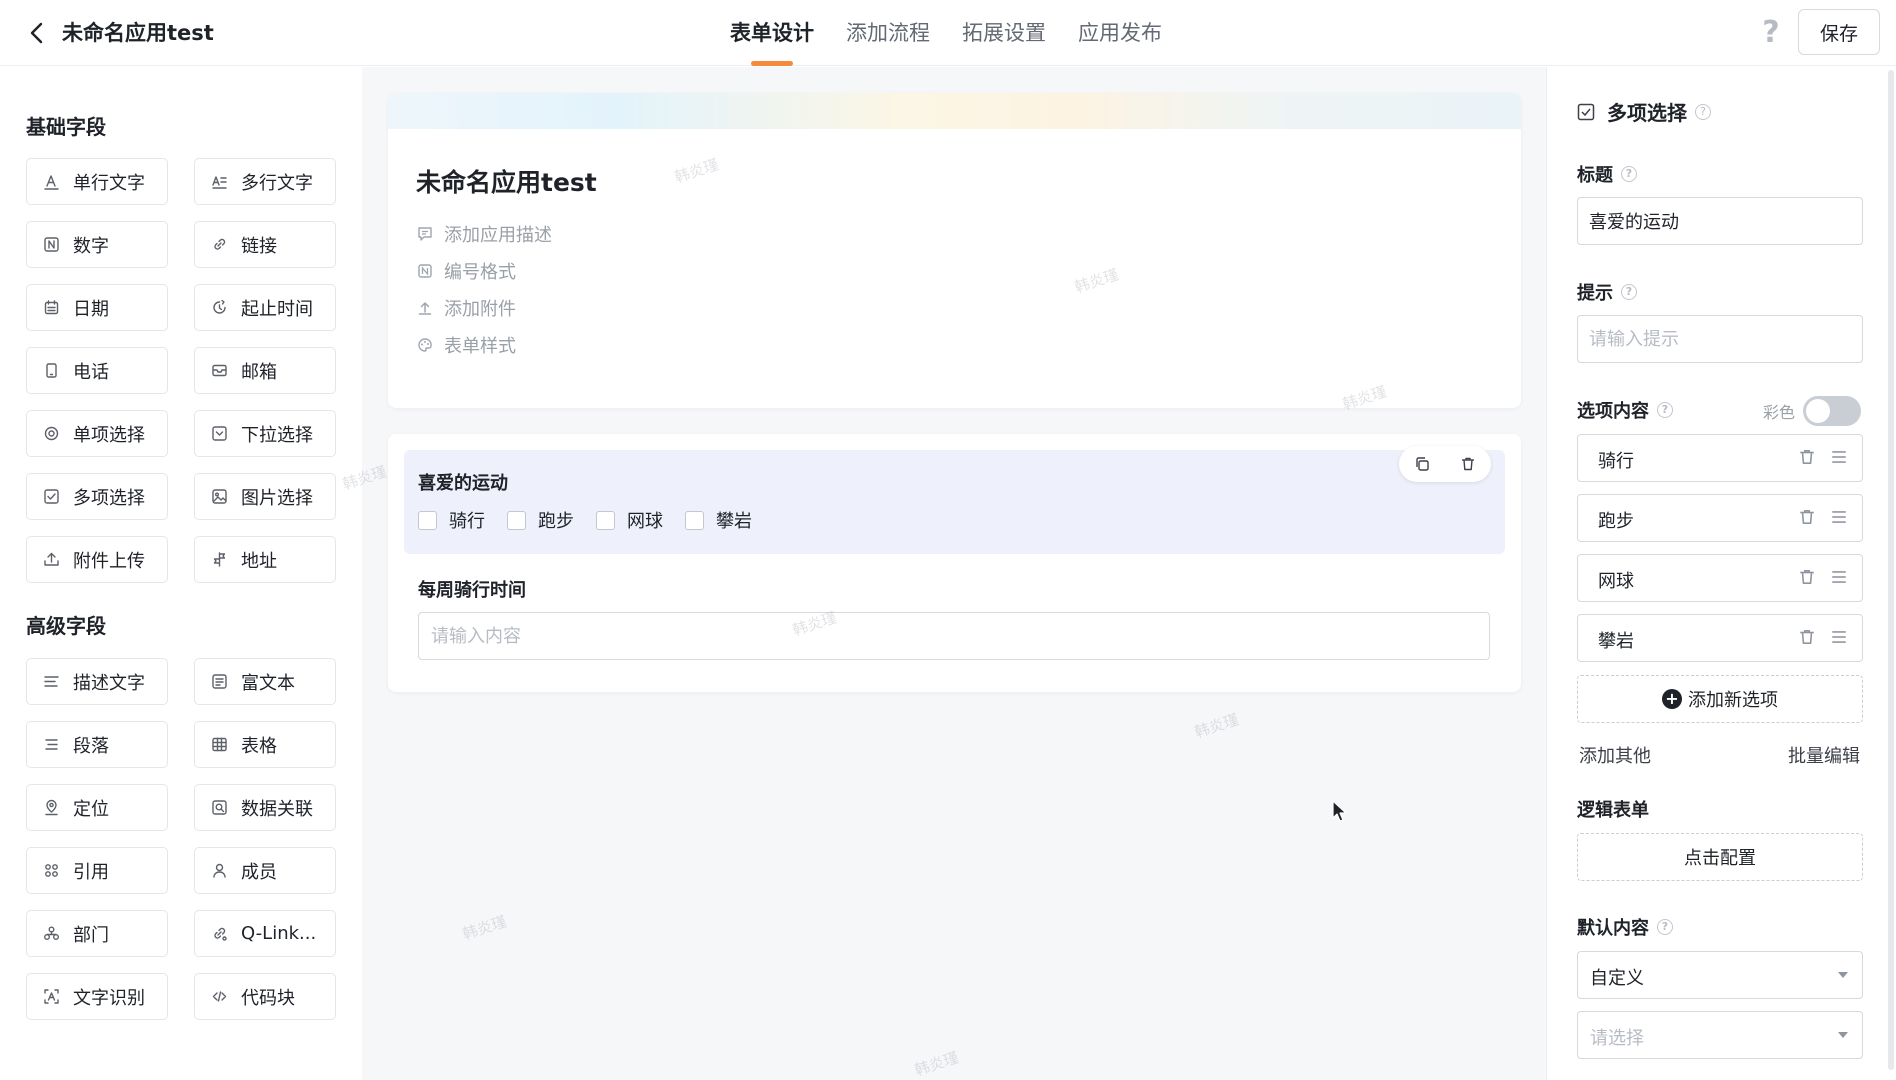 This screenshot has width=1896, height=1080. Describe the element at coordinates (629, 520) in the screenshot. I see `checkbox-option: 网球` at that location.